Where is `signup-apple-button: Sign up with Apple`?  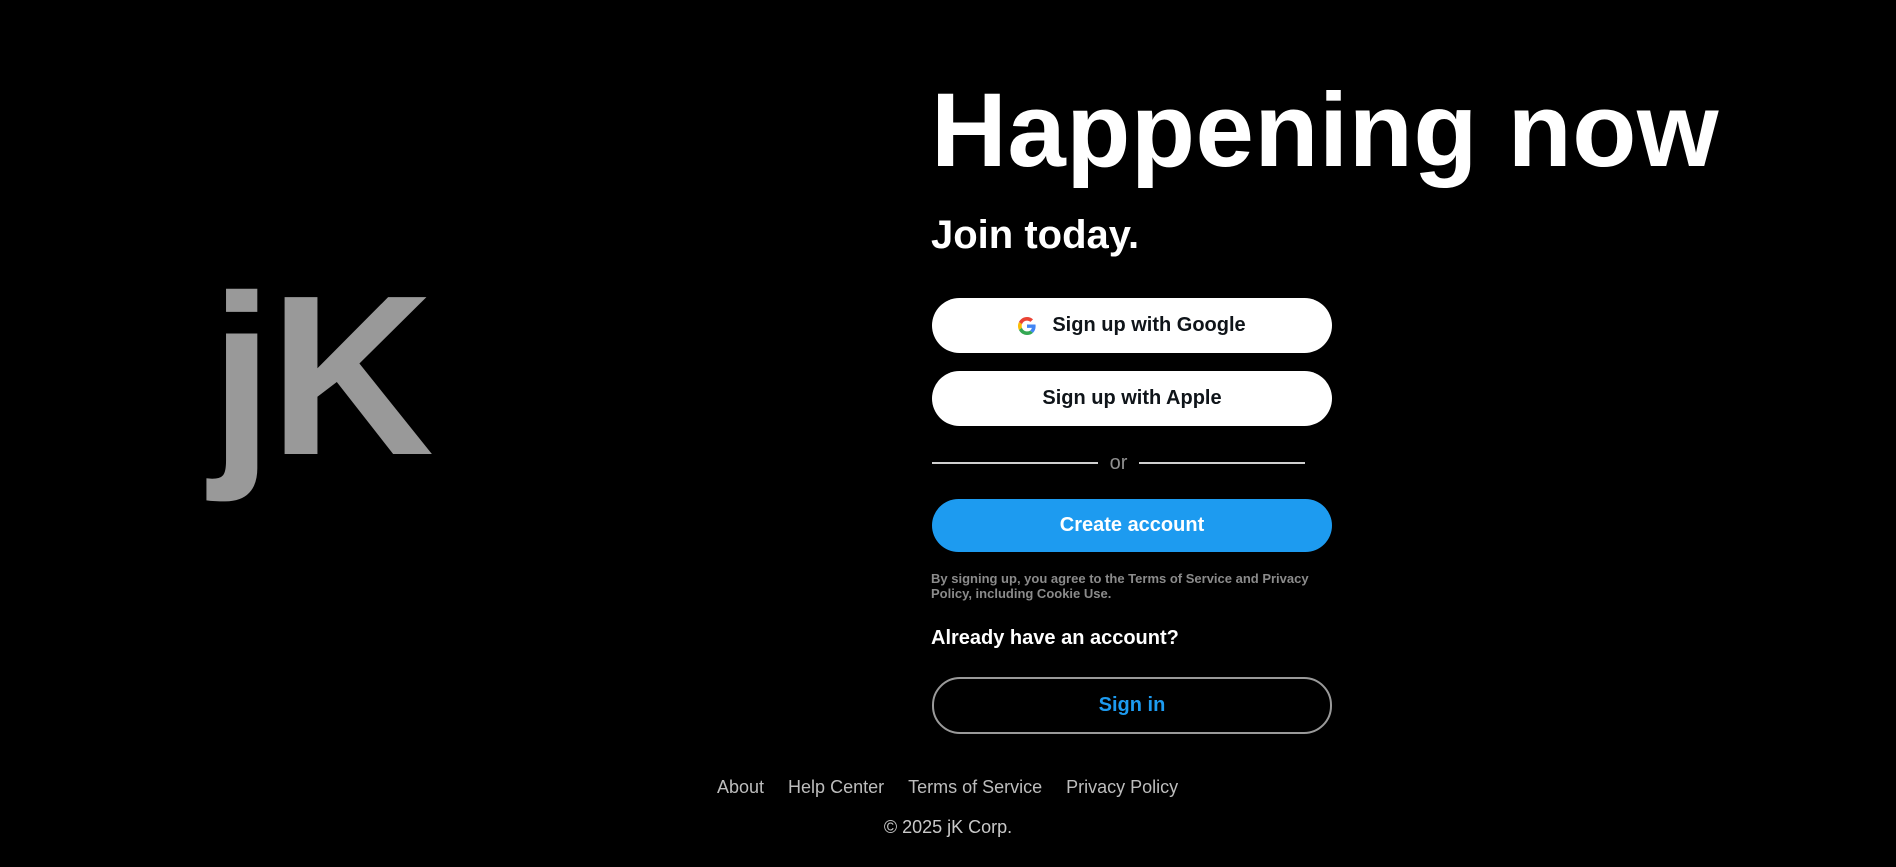 signup-apple-button: Sign up with Apple is located at coordinates (1132, 398).